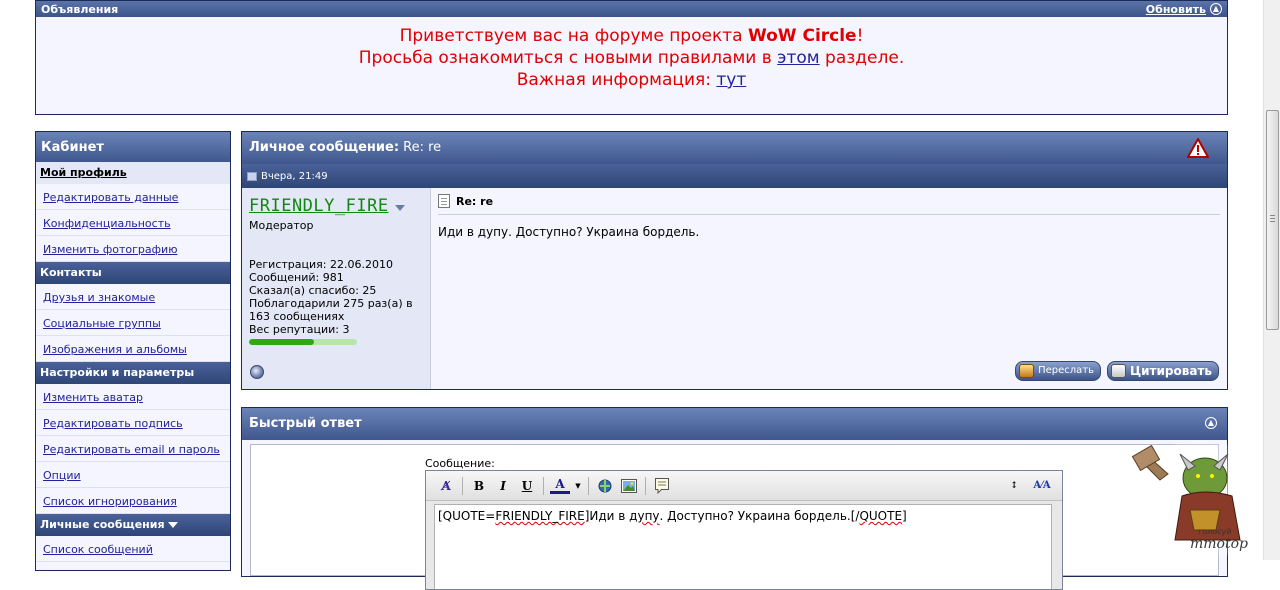  I want to click on announcement-text: Приветствуем вас на форуме проекта, so click(573, 36).